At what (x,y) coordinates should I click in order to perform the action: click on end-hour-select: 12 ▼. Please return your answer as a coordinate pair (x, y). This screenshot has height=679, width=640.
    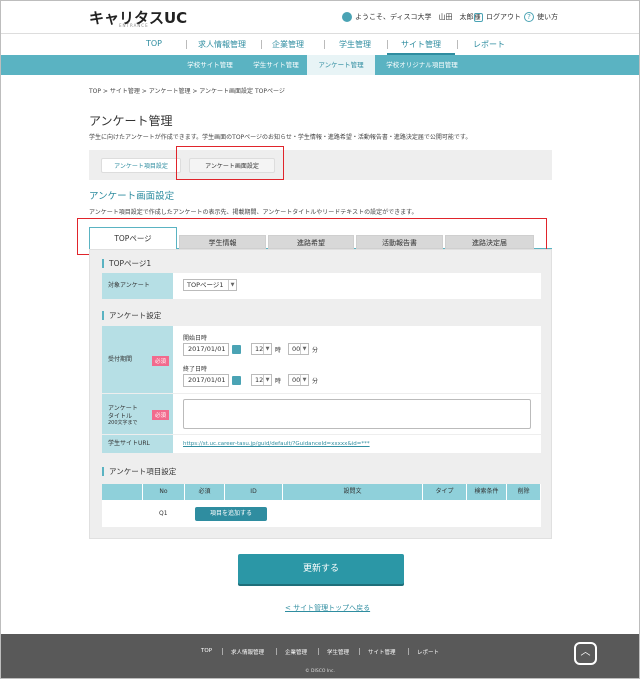
    Looking at the image, I should click on (261, 380).